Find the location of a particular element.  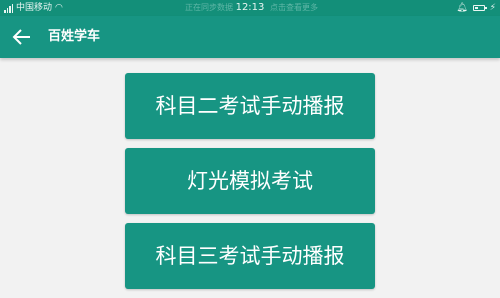

menu-button-light-simulation-exam: 灯光模拟考试 is located at coordinates (250, 181).